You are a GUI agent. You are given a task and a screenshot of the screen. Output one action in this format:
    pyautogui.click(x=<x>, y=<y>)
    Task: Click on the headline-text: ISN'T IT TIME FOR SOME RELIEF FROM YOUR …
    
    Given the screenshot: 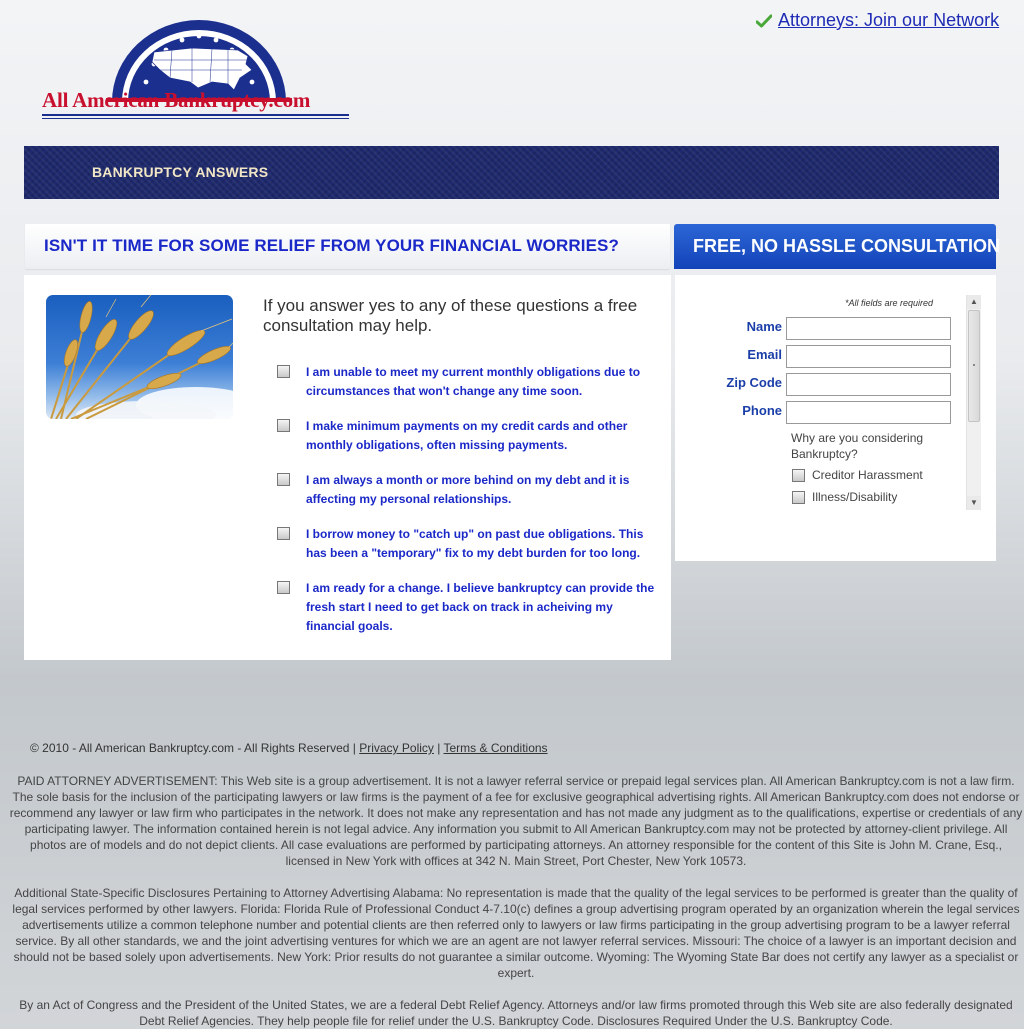 What is the action you would take?
    pyautogui.click(x=331, y=245)
    